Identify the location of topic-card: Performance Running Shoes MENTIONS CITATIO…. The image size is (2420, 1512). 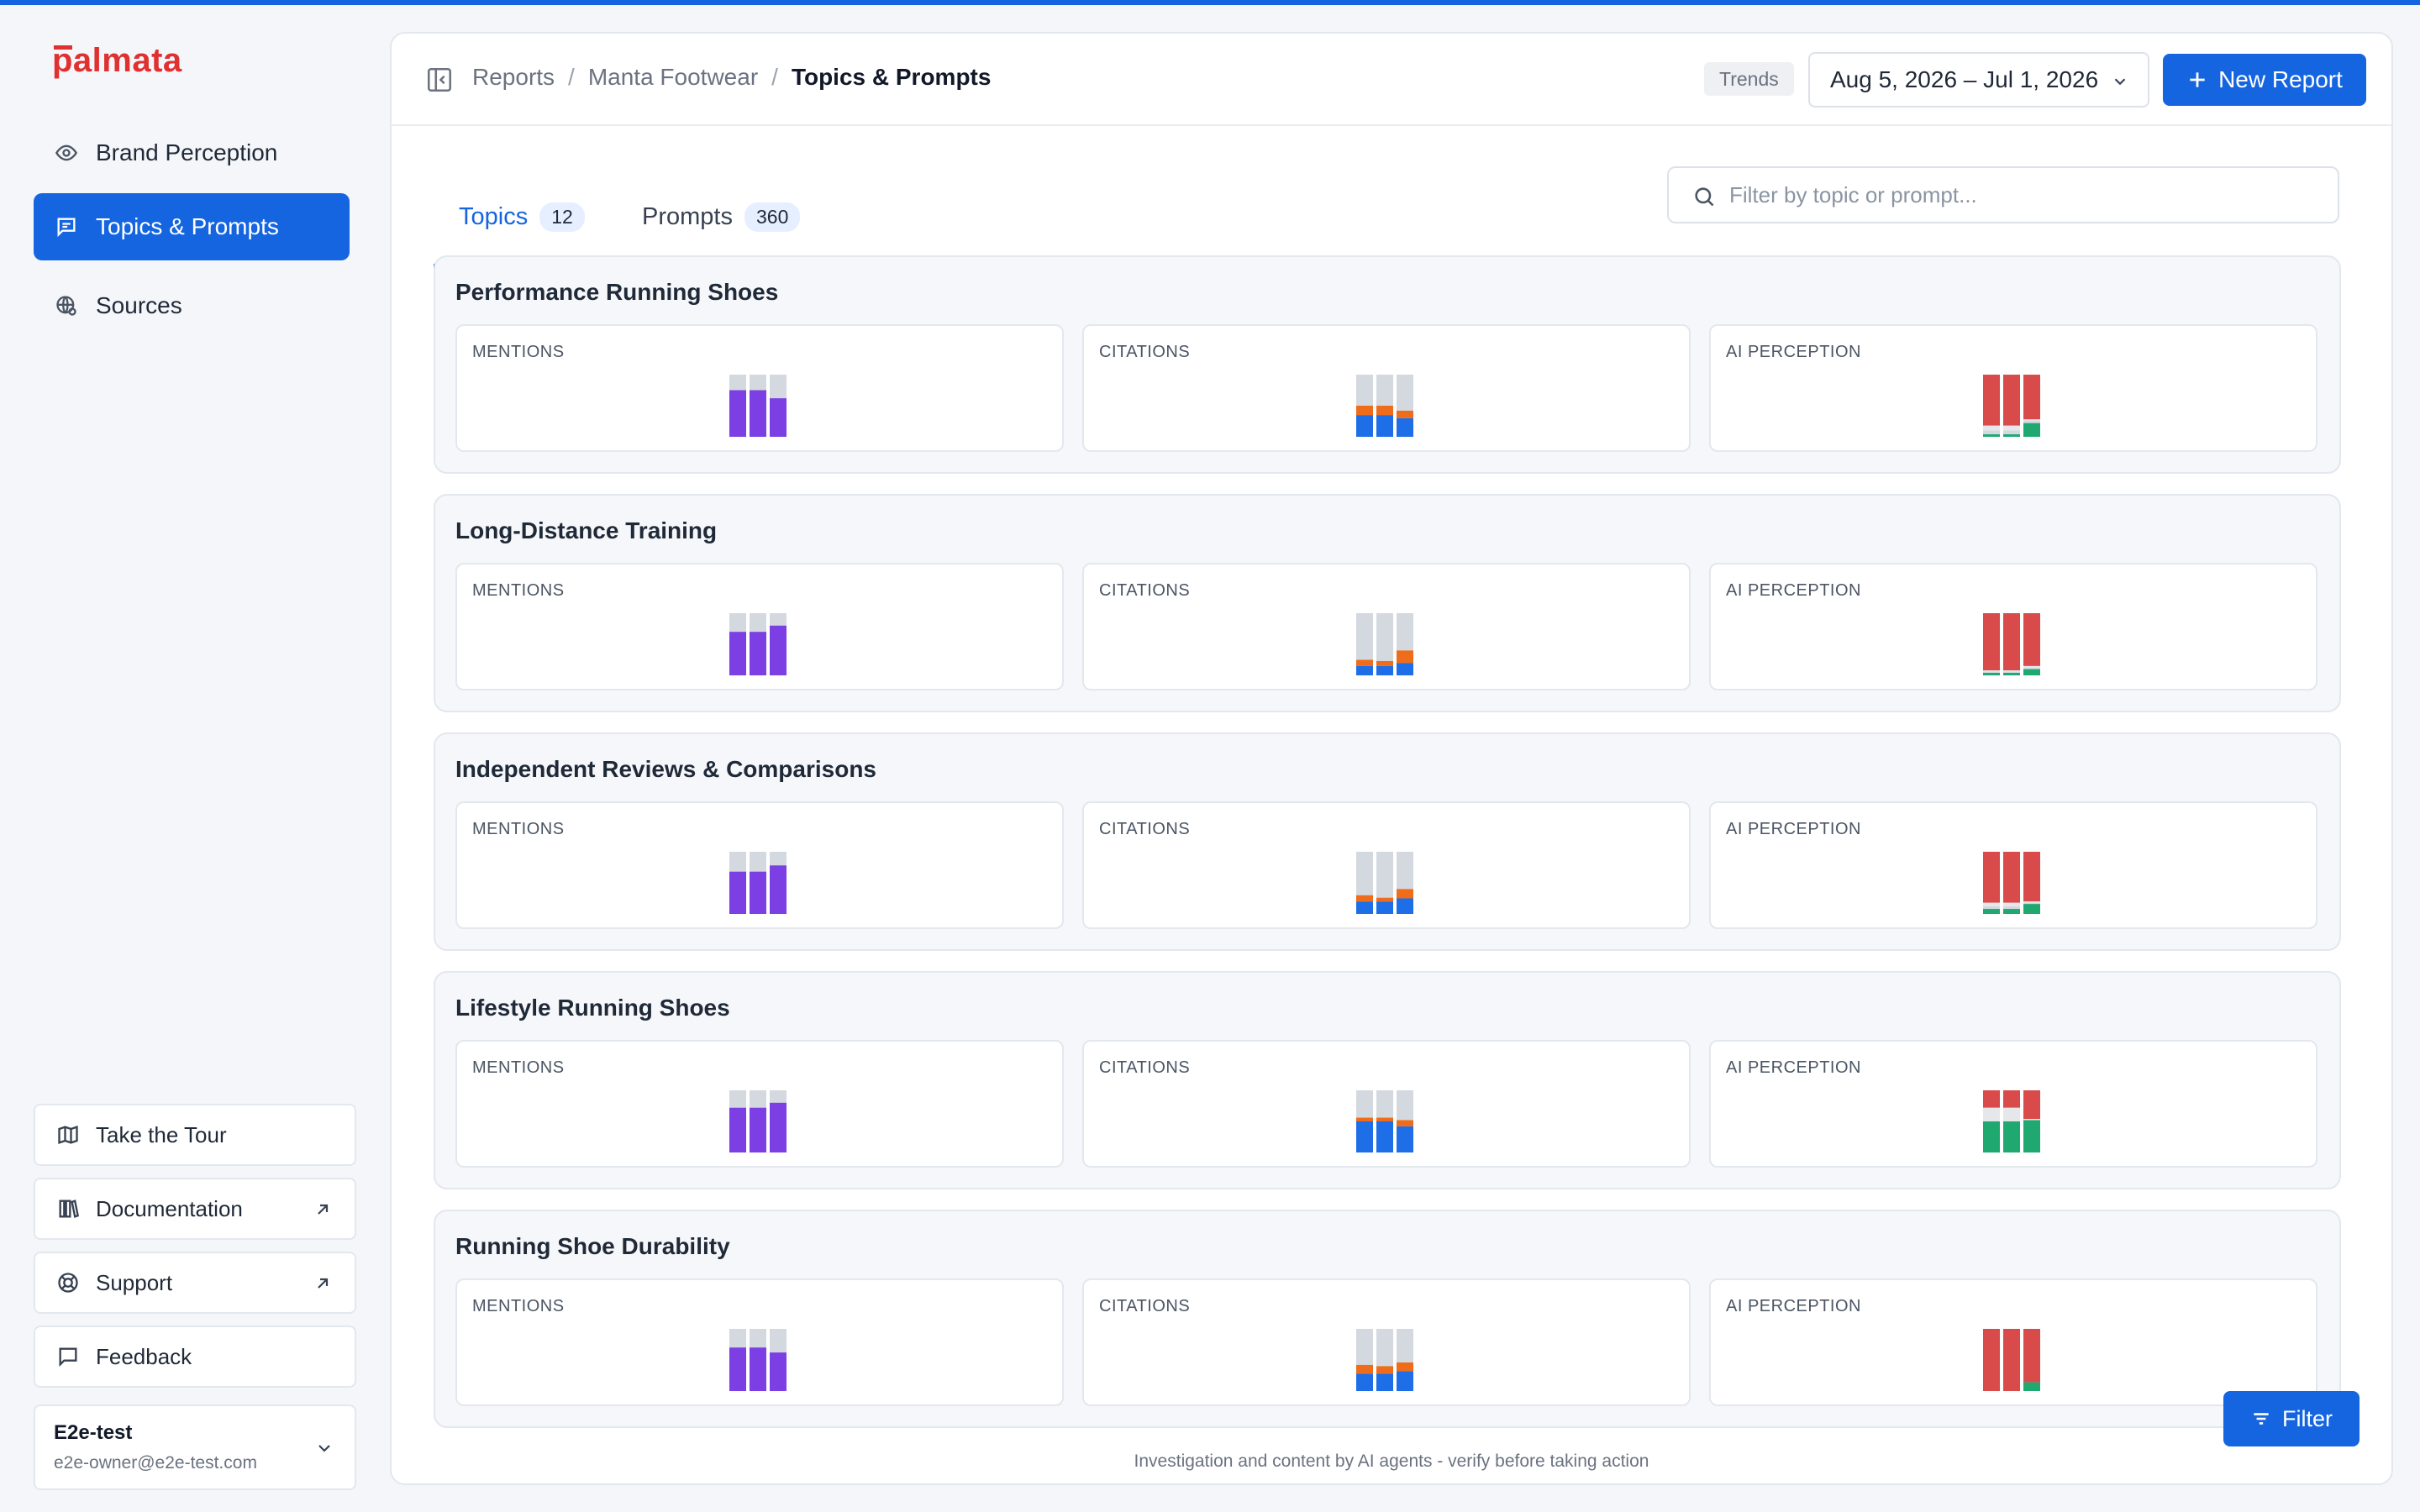
(1387, 364).